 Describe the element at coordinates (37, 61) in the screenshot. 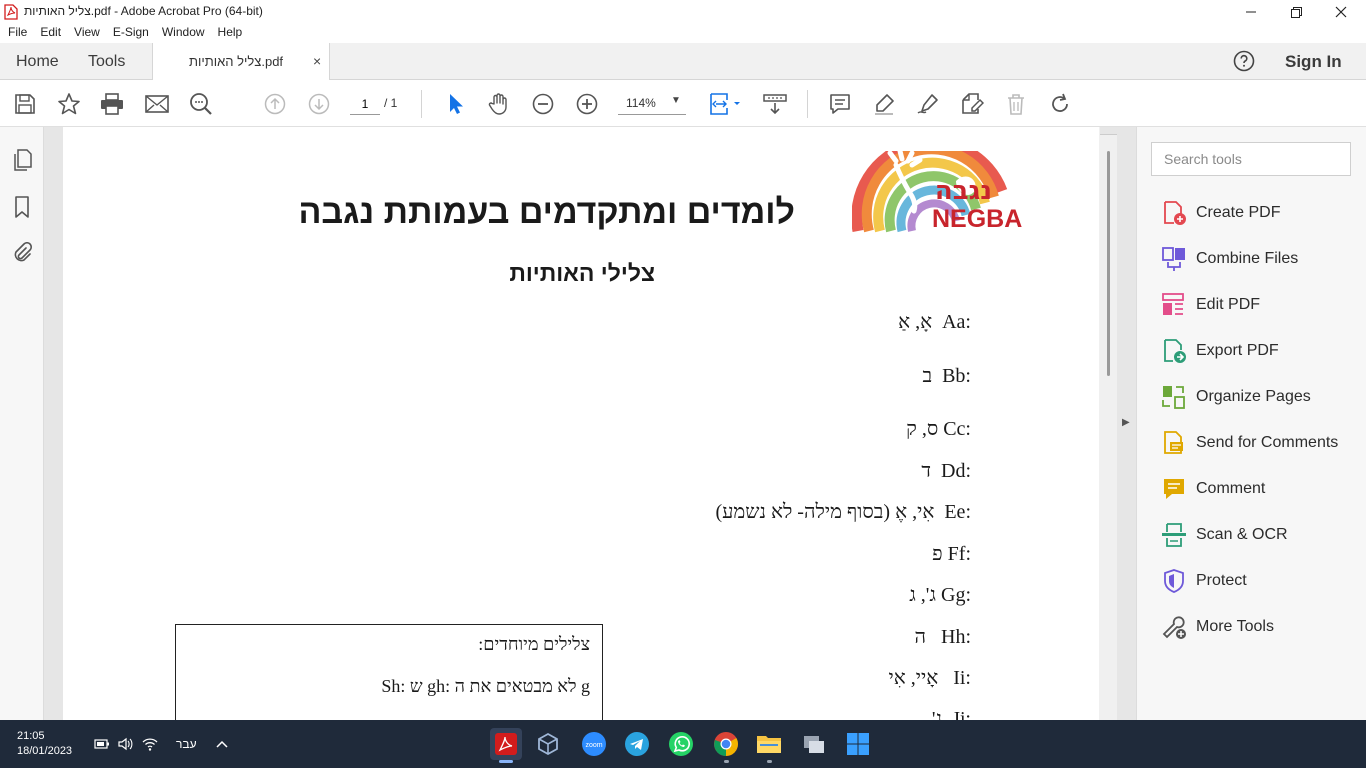

I see `tab-home: Home` at that location.